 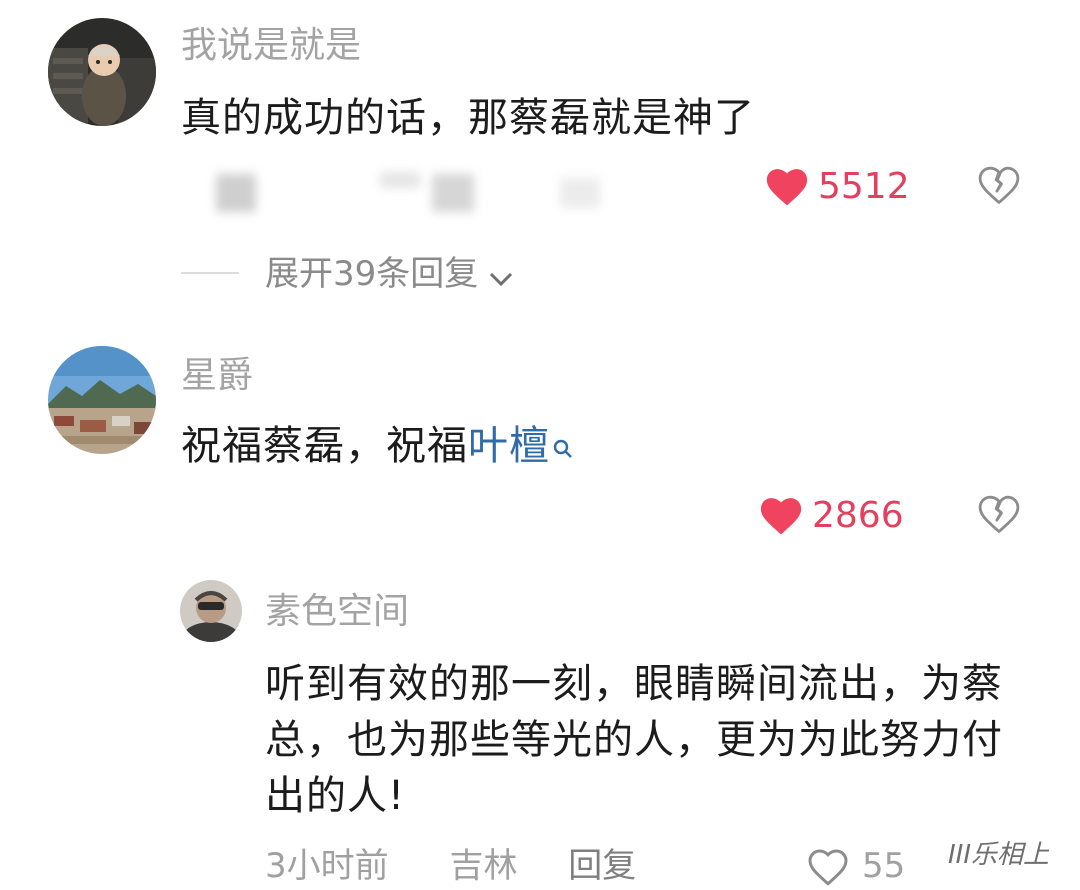 I want to click on search-icon, so click(x=563, y=446).